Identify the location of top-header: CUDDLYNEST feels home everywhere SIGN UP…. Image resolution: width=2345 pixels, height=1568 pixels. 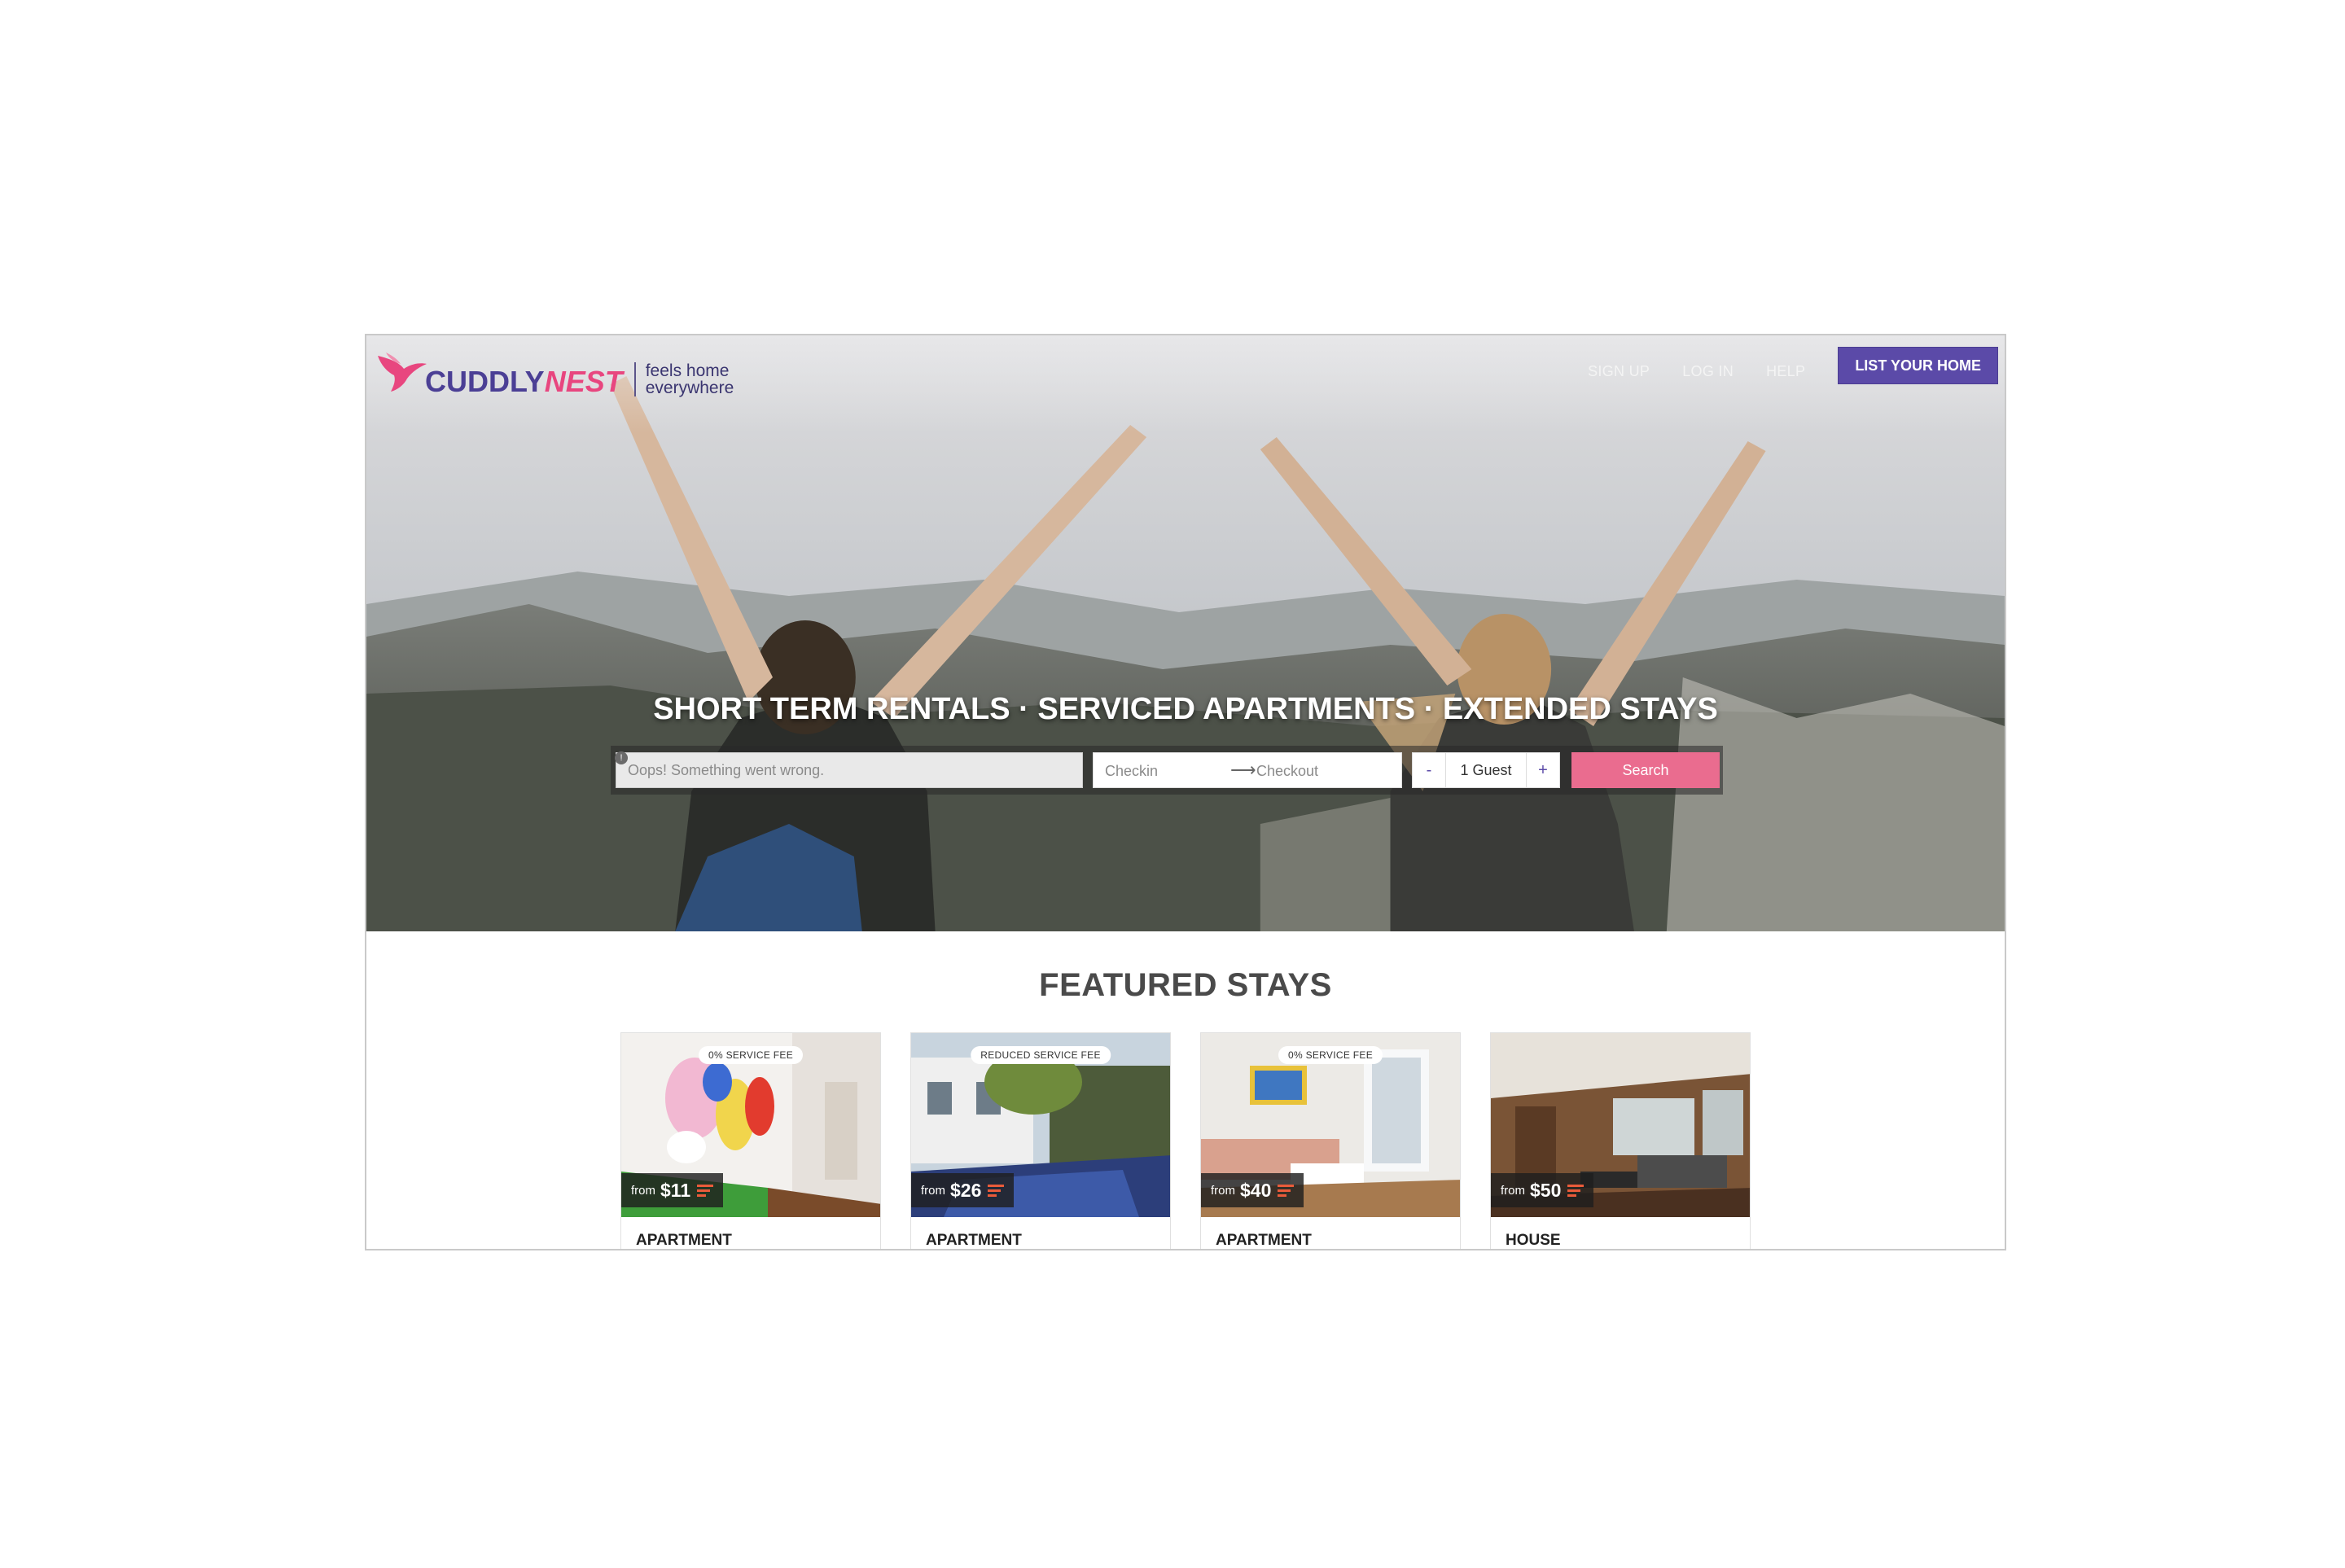
(1186, 384).